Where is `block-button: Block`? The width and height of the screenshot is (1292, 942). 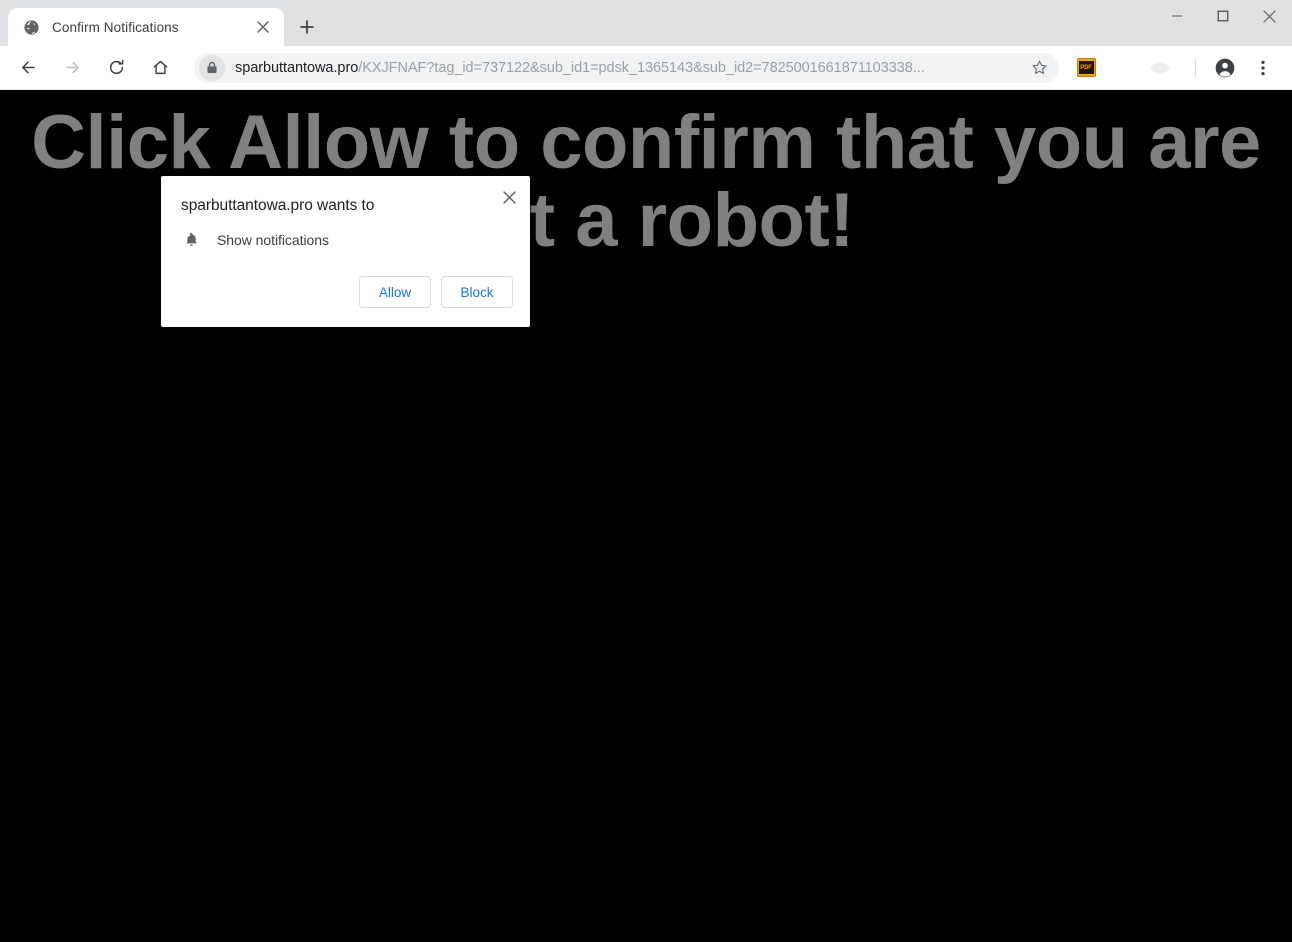 block-button: Block is located at coordinates (477, 292).